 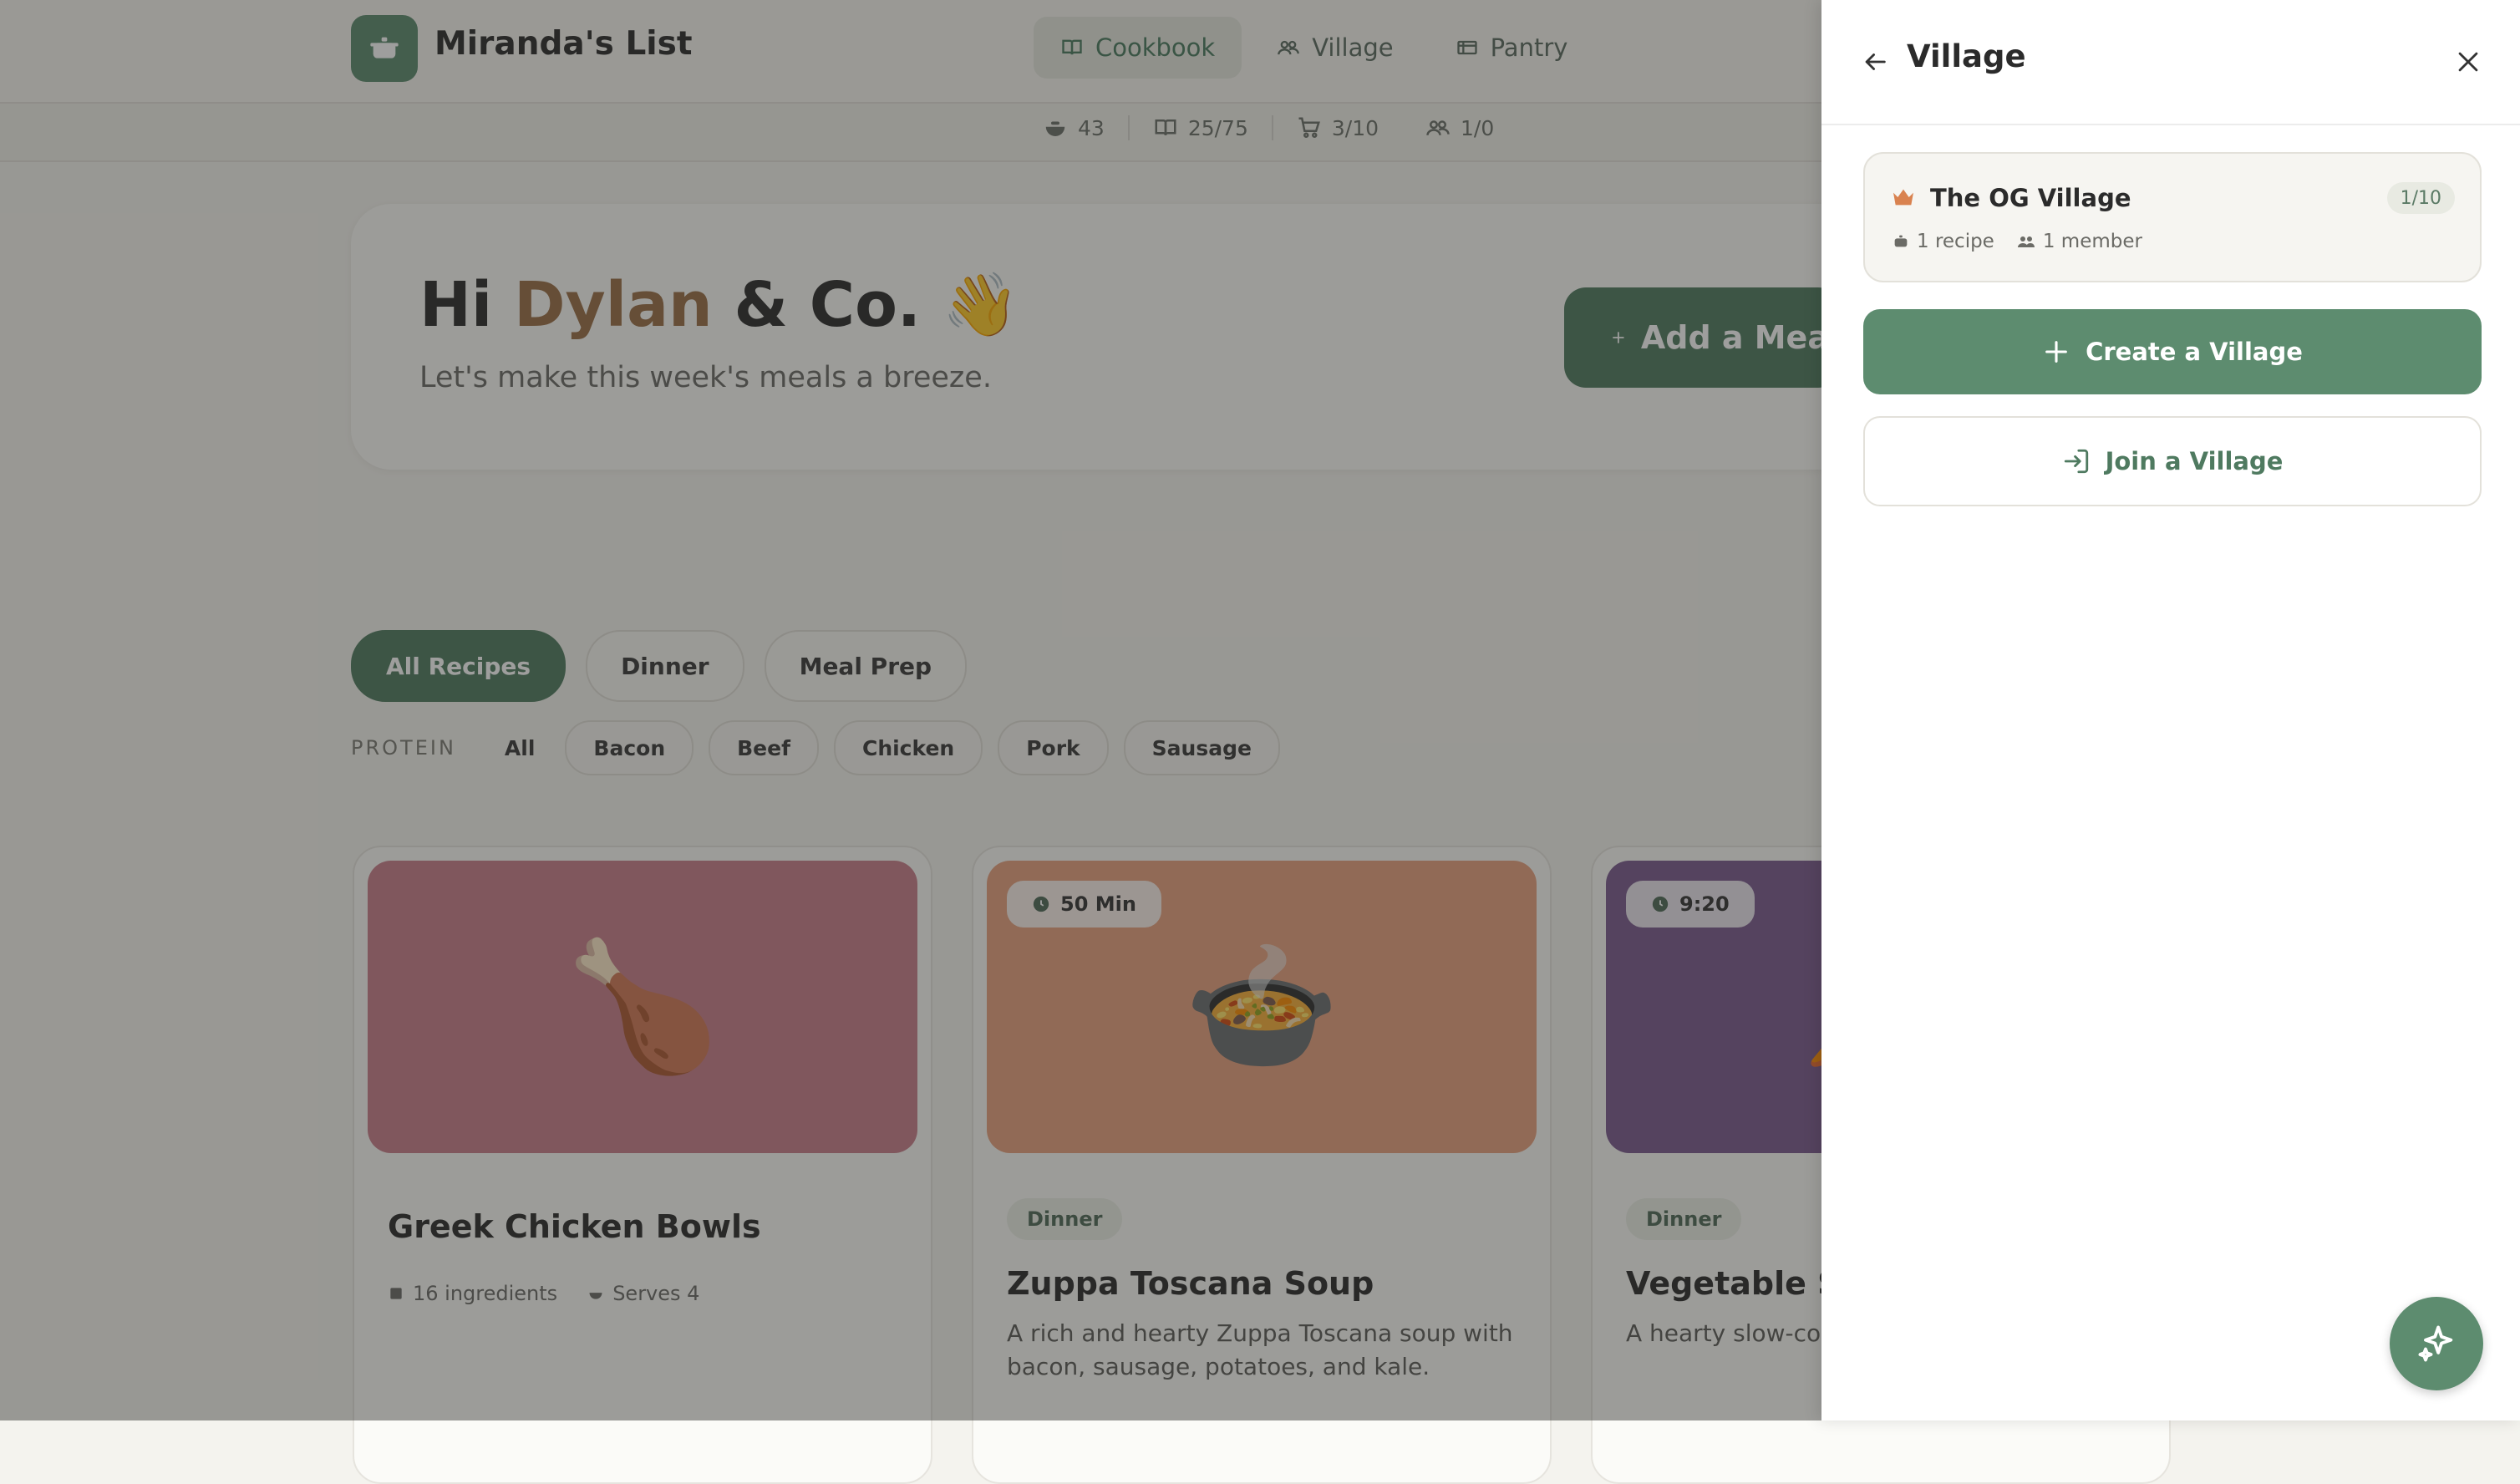 I want to click on drawer-title: Village, so click(x=1967, y=56).